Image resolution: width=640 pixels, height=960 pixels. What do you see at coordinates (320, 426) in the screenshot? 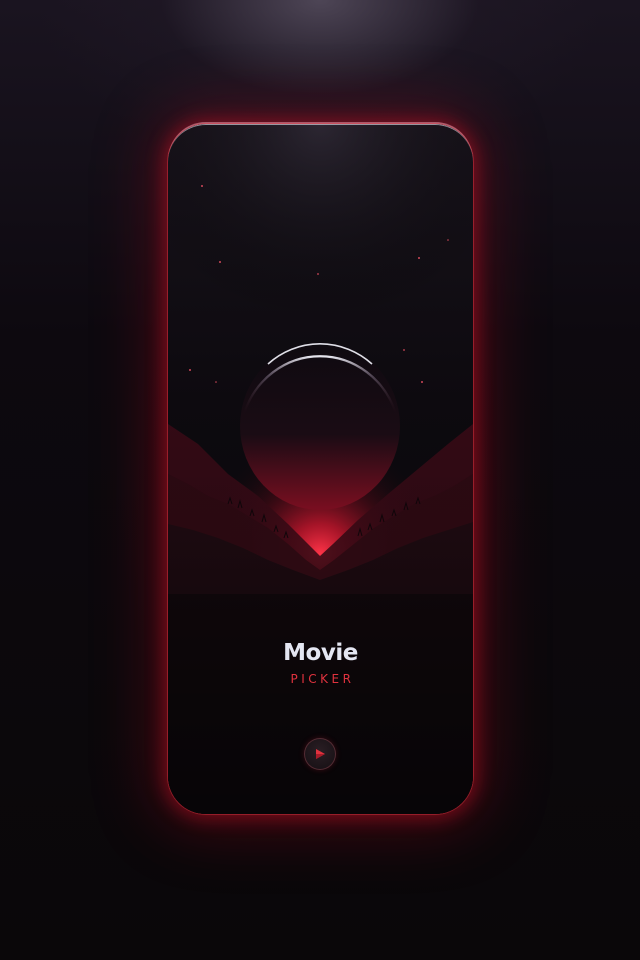
I see `moon-orb` at bounding box center [320, 426].